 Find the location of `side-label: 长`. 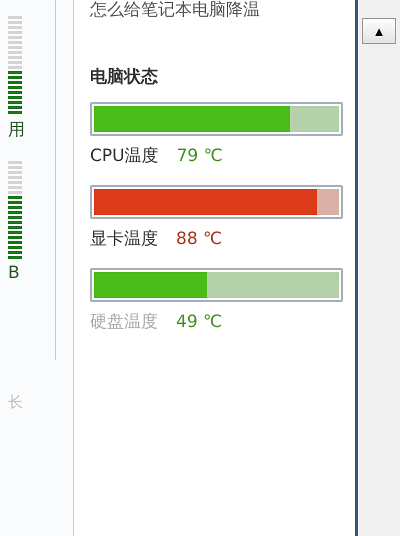

side-label: 长 is located at coordinates (16, 402).